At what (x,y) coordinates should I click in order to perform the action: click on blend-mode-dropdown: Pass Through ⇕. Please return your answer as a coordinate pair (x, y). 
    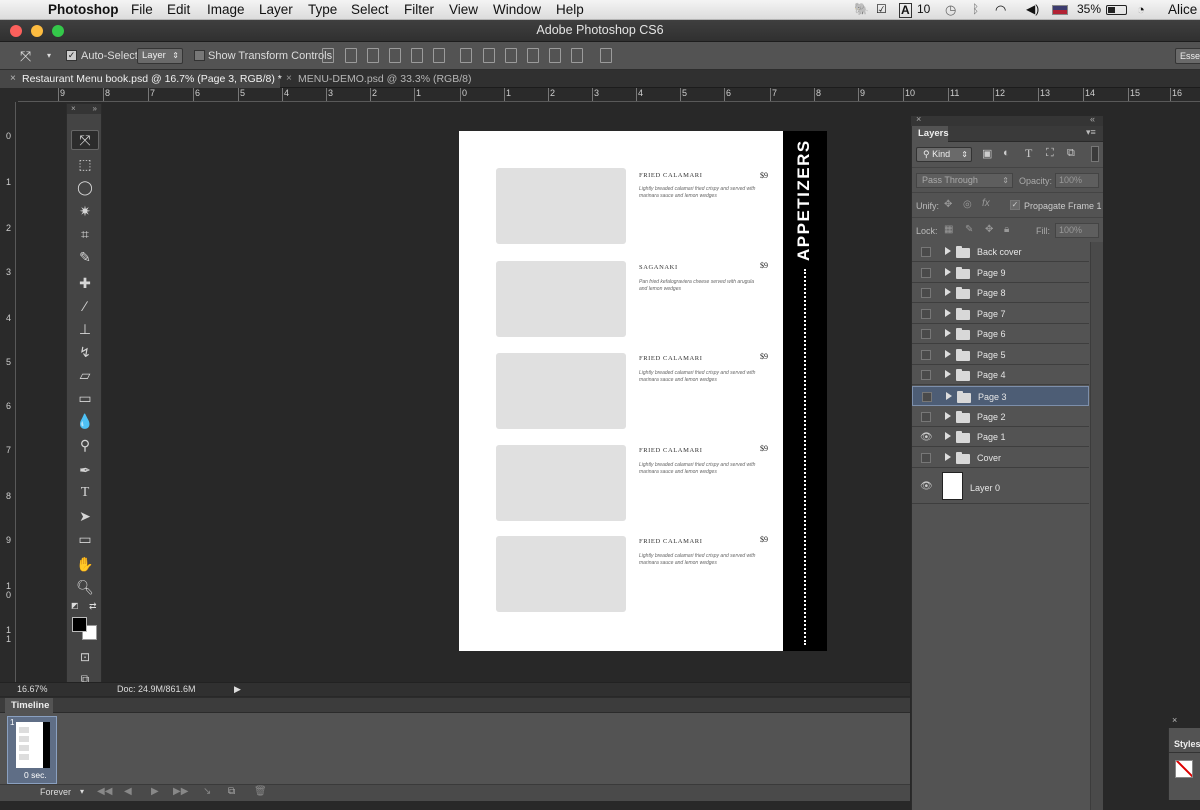
    Looking at the image, I should click on (964, 180).